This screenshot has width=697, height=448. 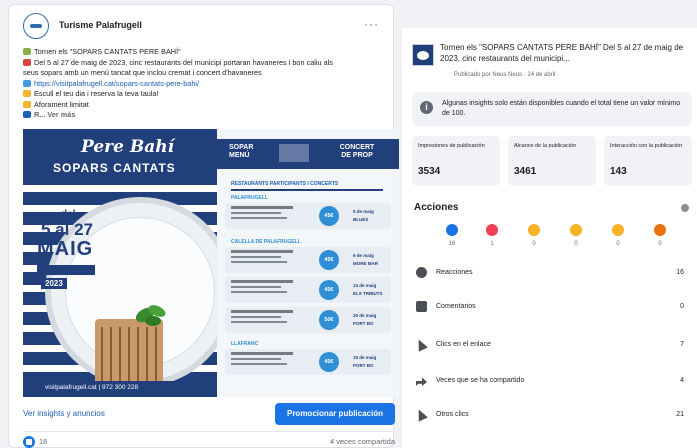 What do you see at coordinates (552, 161) in the screenshot?
I see `metric-reach: Alcance de la publicación 3461` at bounding box center [552, 161].